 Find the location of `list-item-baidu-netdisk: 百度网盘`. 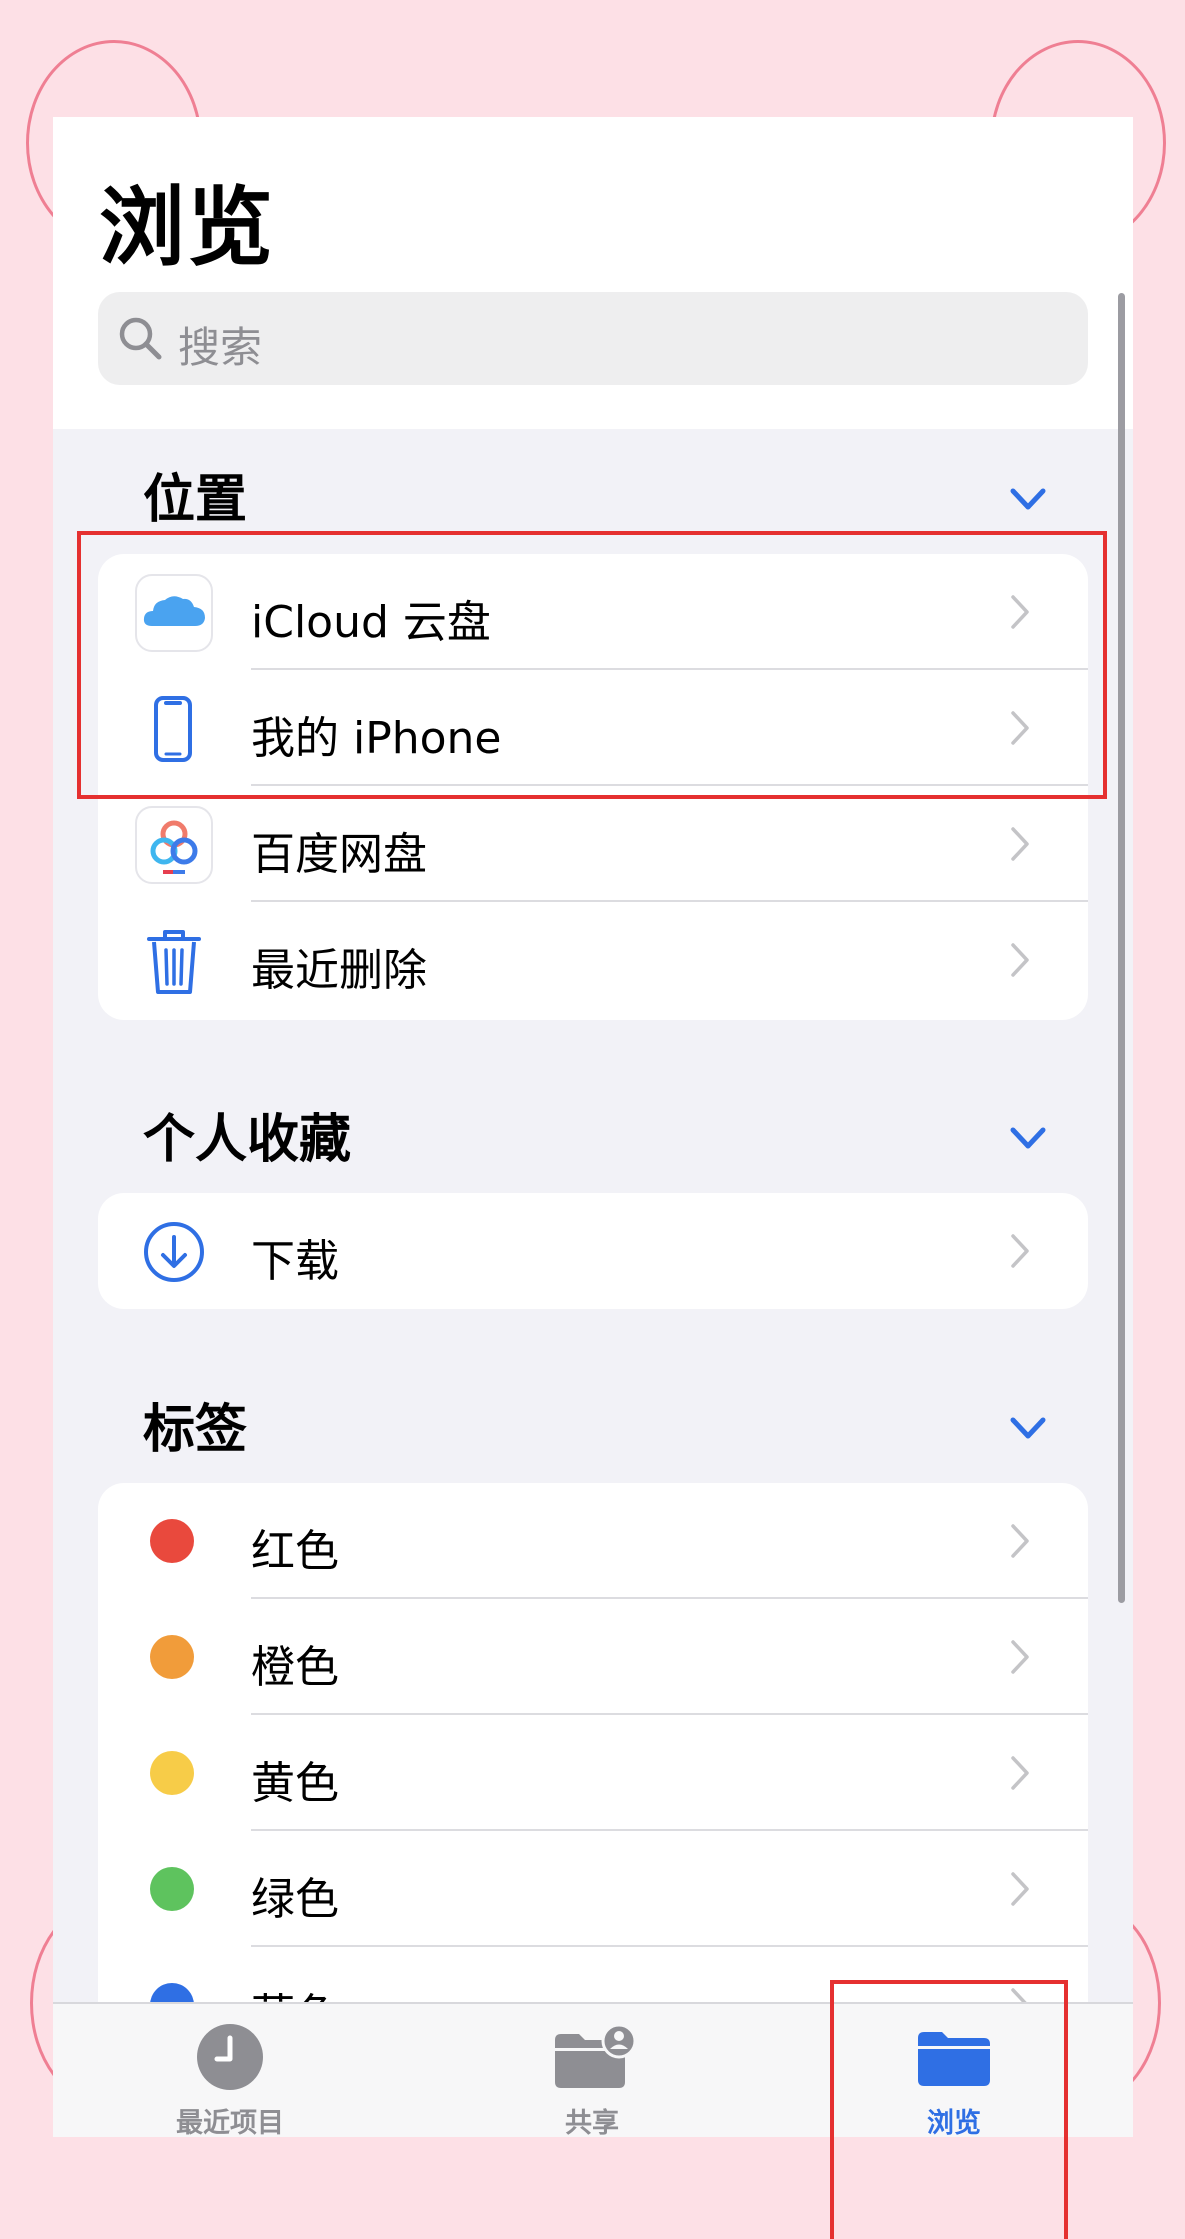

list-item-baidu-netdisk: 百度网盘 is located at coordinates (593, 844).